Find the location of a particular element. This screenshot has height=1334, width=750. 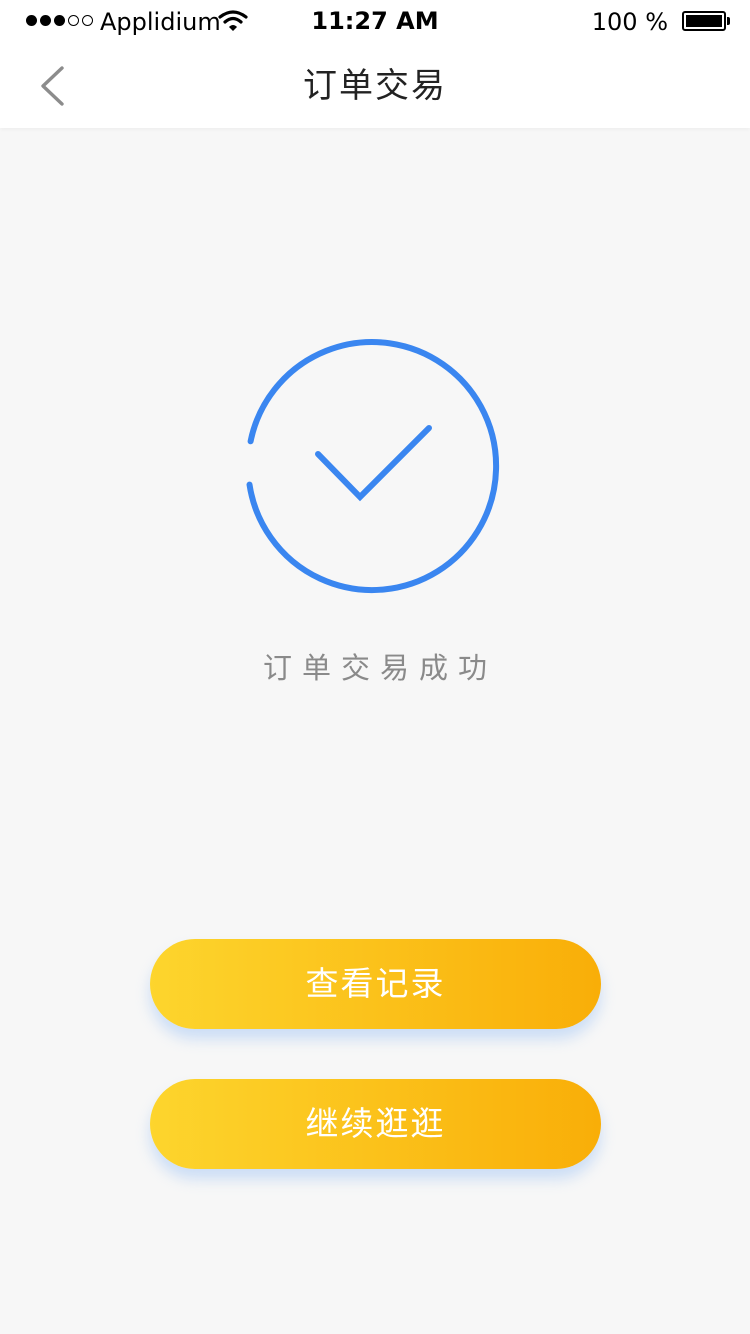

battery-percentage: 100 % is located at coordinates (629, 22).